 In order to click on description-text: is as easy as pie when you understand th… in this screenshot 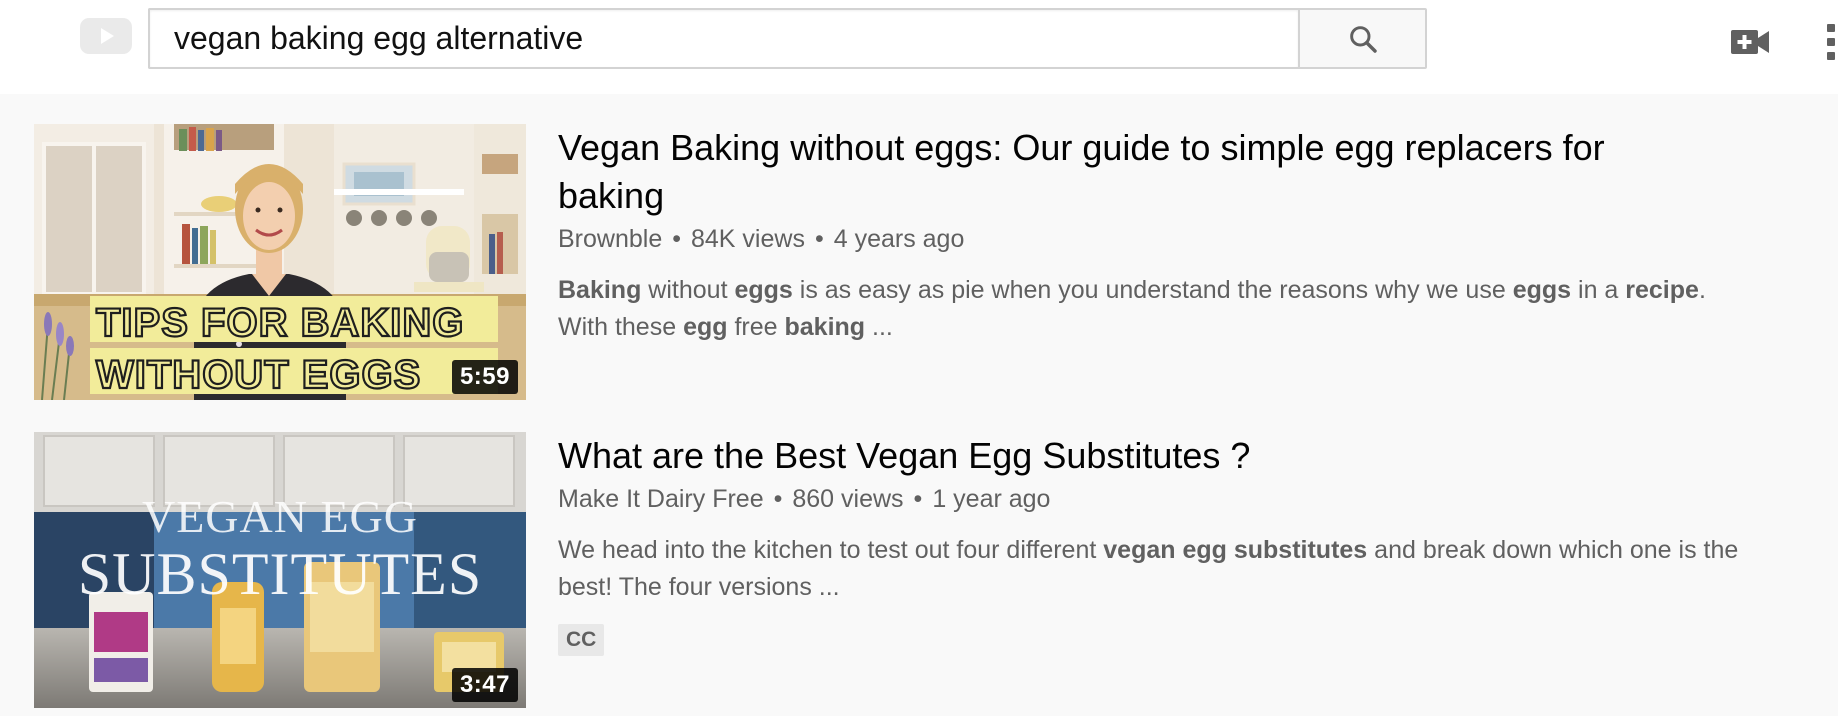, I will do `click(1152, 290)`.